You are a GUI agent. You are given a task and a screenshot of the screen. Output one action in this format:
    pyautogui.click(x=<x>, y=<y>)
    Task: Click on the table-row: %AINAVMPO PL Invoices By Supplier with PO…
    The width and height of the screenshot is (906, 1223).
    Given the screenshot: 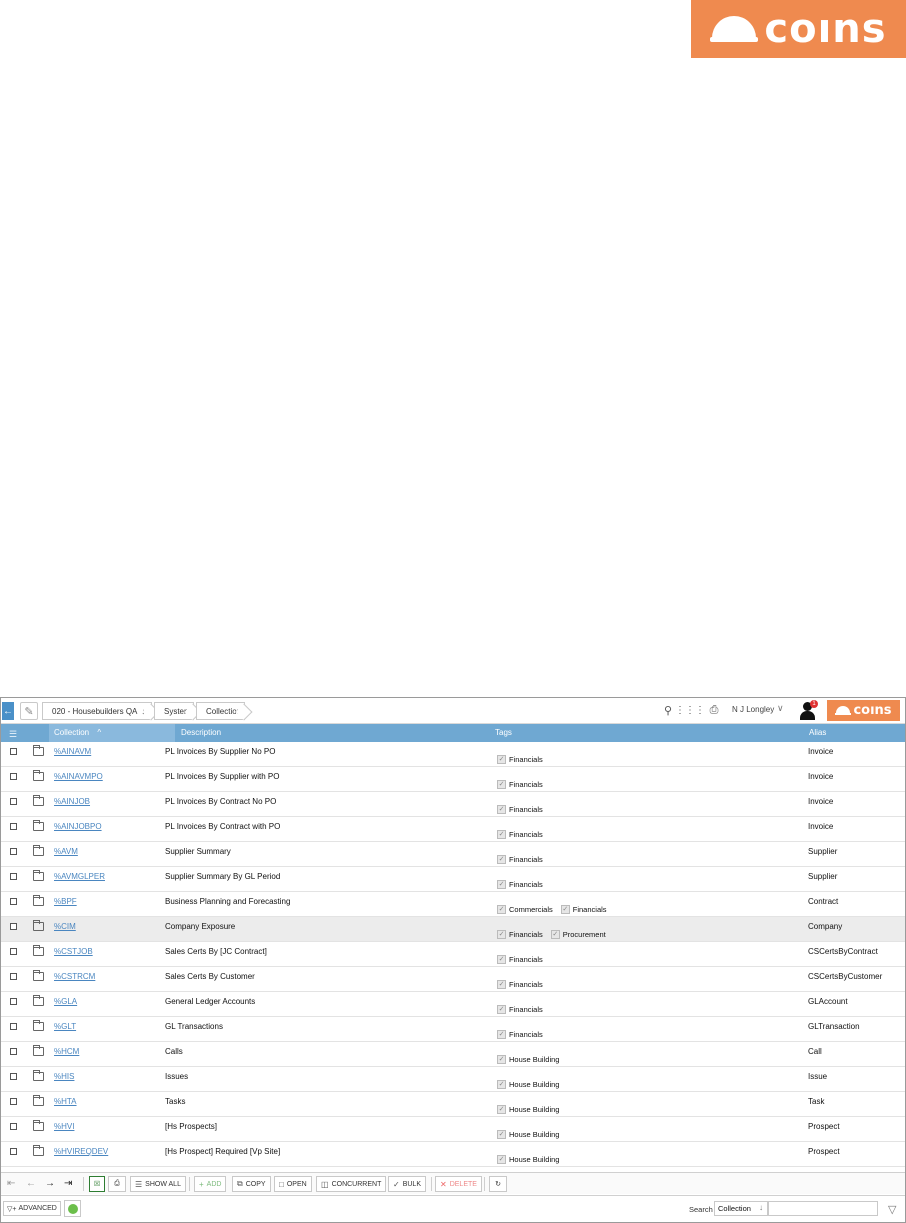 What is the action you would take?
    pyautogui.click(x=453, y=779)
    